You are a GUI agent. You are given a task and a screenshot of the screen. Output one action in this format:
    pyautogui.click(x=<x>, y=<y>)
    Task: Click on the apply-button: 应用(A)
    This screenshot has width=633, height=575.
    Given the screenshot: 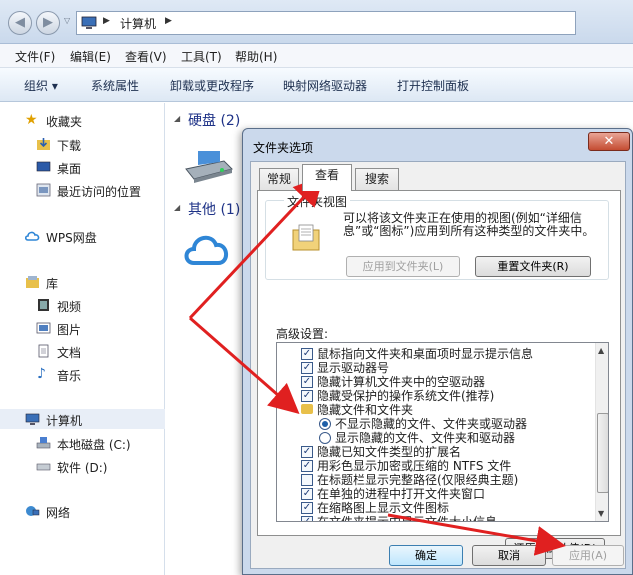 What is the action you would take?
    pyautogui.click(x=588, y=555)
    